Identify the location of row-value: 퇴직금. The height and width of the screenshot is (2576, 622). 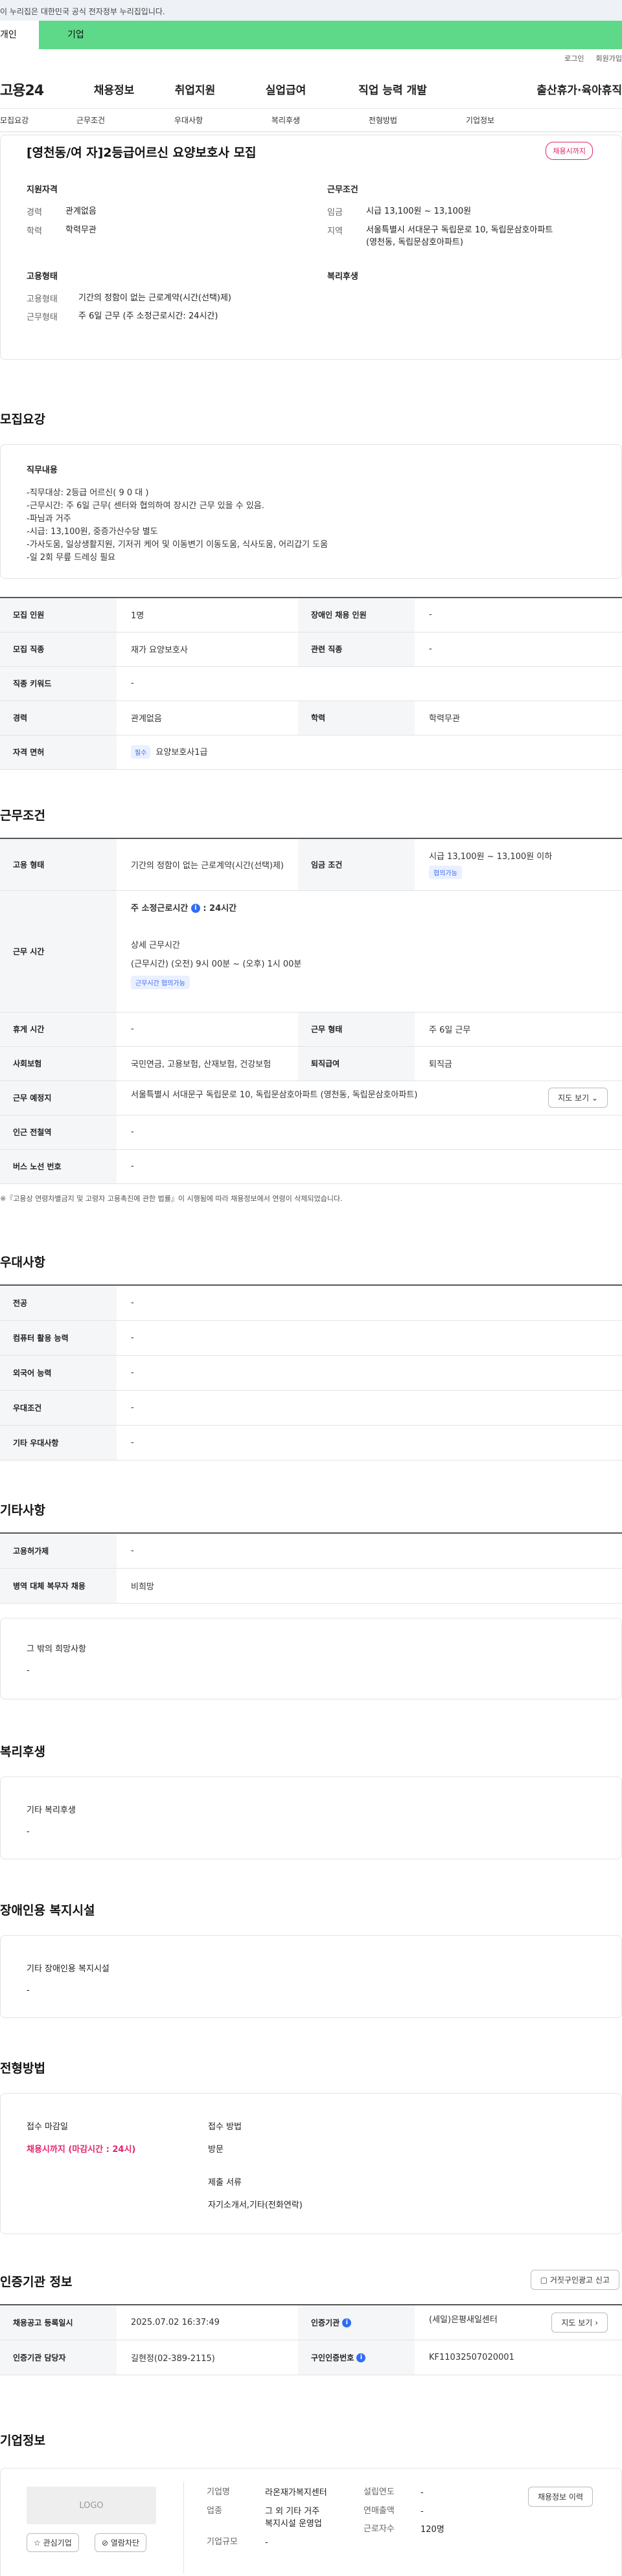
(518, 1063).